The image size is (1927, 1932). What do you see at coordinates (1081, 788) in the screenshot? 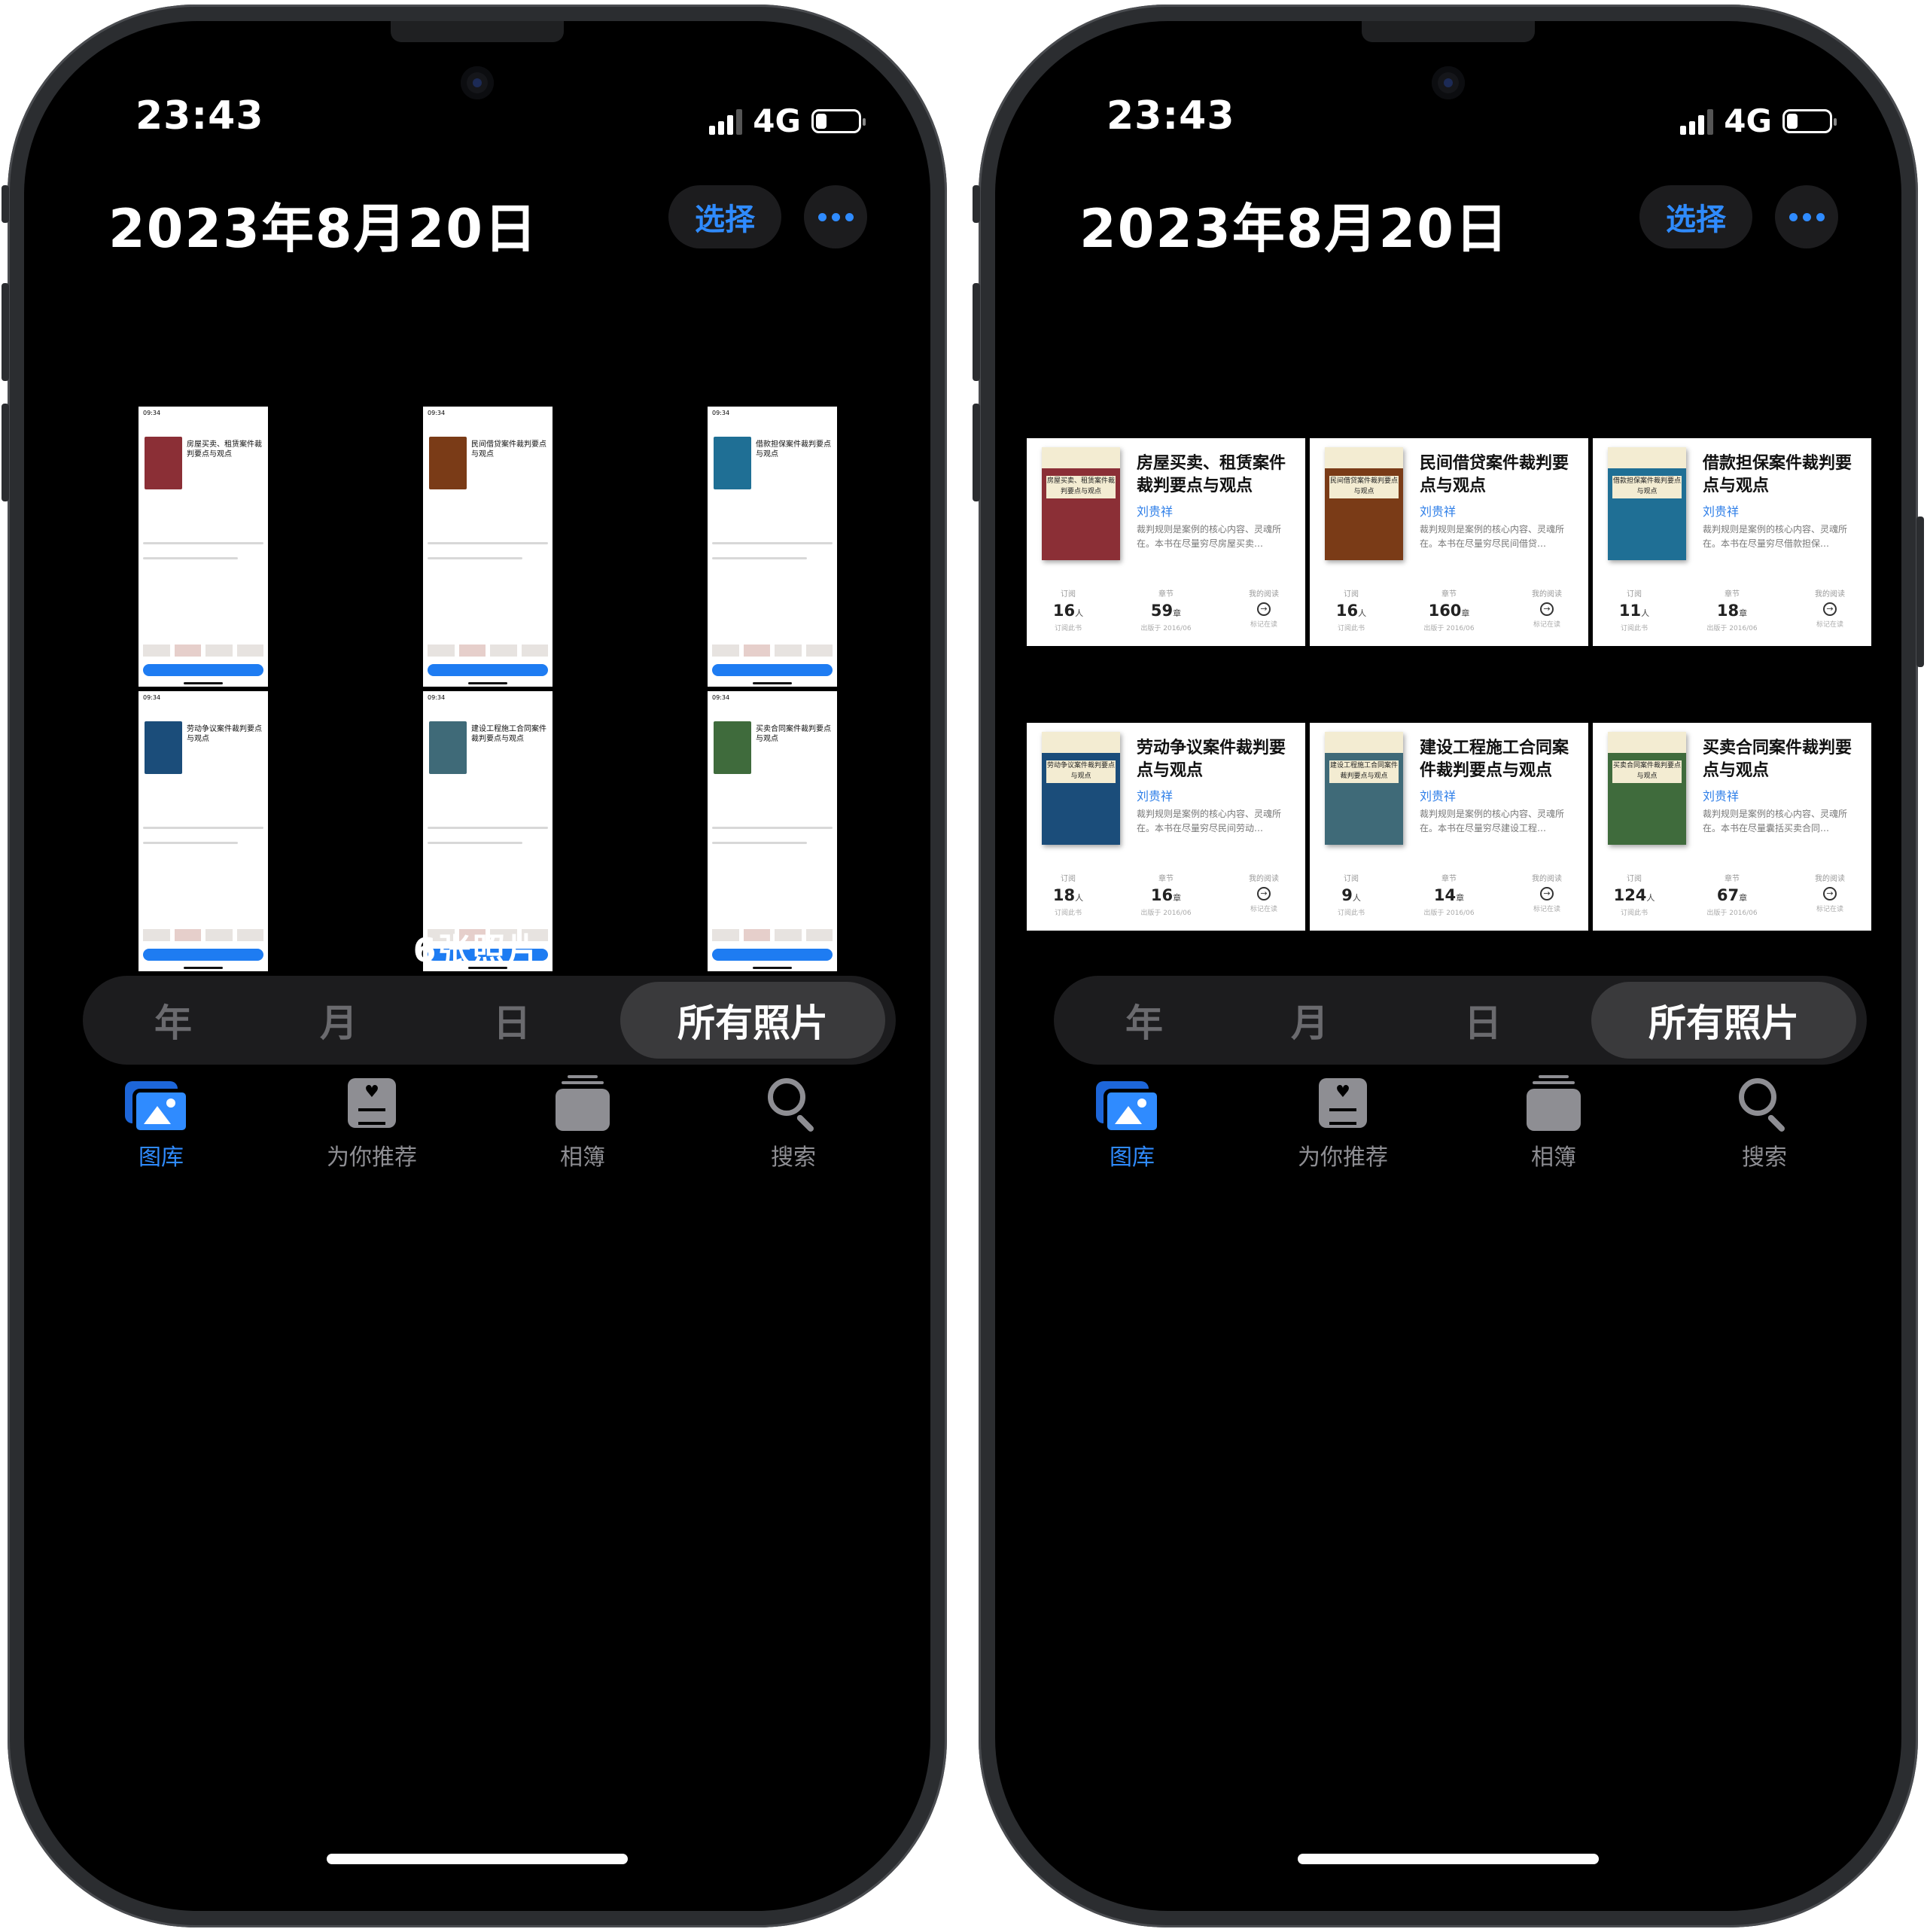
I see `book-cover: 劳动争议案件裁判要点与观点` at bounding box center [1081, 788].